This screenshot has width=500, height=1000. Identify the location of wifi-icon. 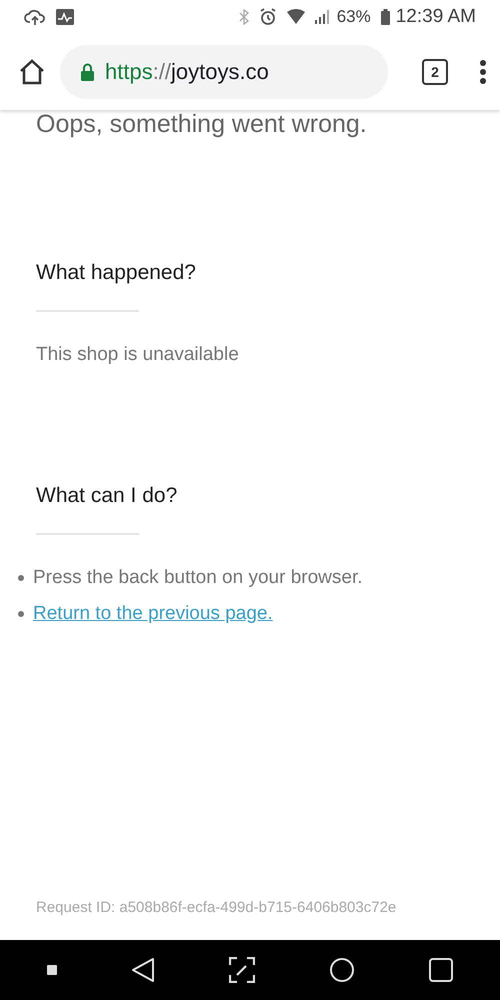
(295, 16).